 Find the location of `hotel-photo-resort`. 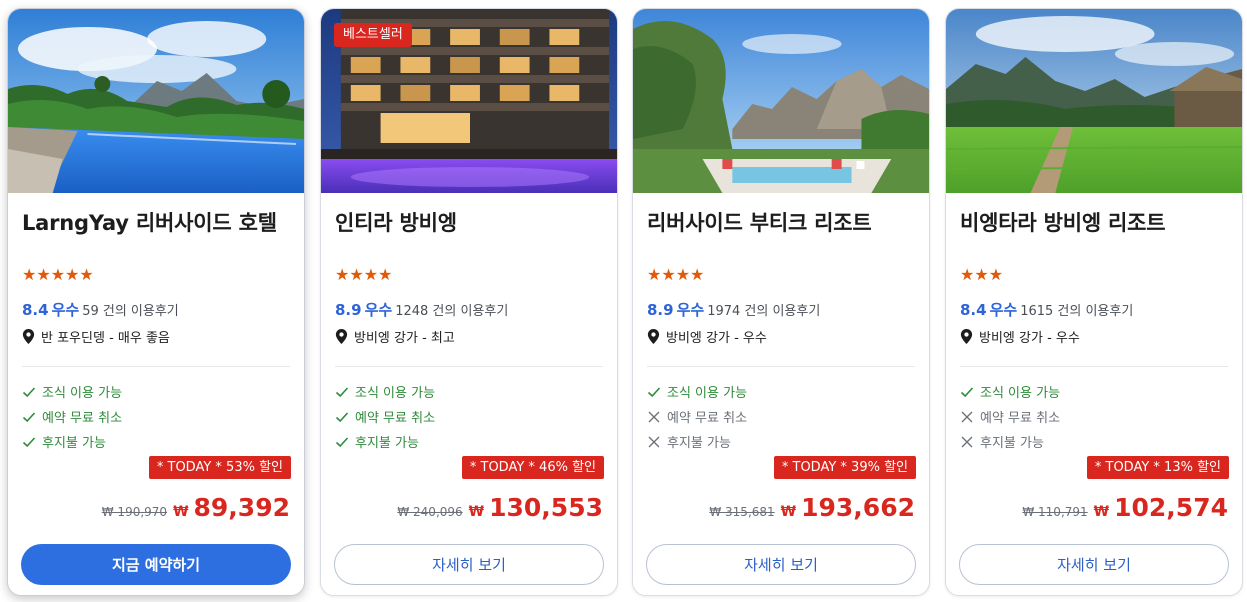

hotel-photo-resort is located at coordinates (781, 101).